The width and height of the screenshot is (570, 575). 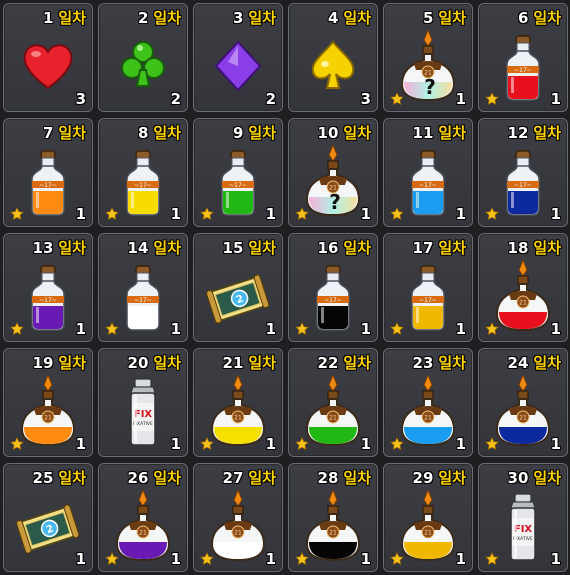 I want to click on reward-cell-day-17: 17 일차 ~17~ 1, so click(x=428, y=287).